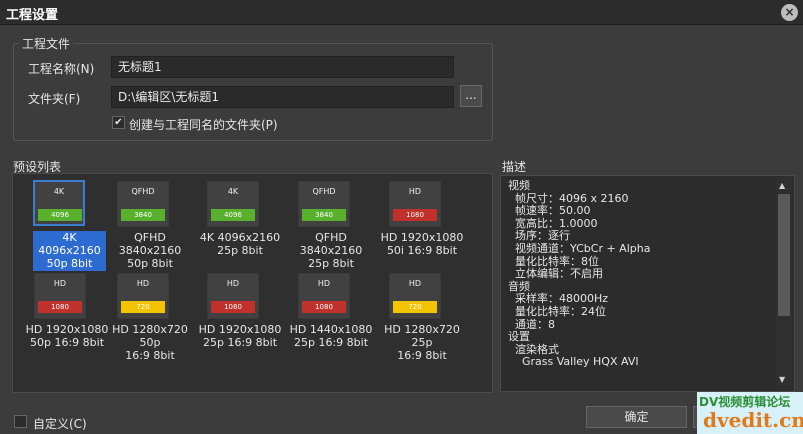 This screenshot has width=803, height=434. What do you see at coordinates (401, 12) in the screenshot?
I see `title-bar: 工程设置 ×` at bounding box center [401, 12].